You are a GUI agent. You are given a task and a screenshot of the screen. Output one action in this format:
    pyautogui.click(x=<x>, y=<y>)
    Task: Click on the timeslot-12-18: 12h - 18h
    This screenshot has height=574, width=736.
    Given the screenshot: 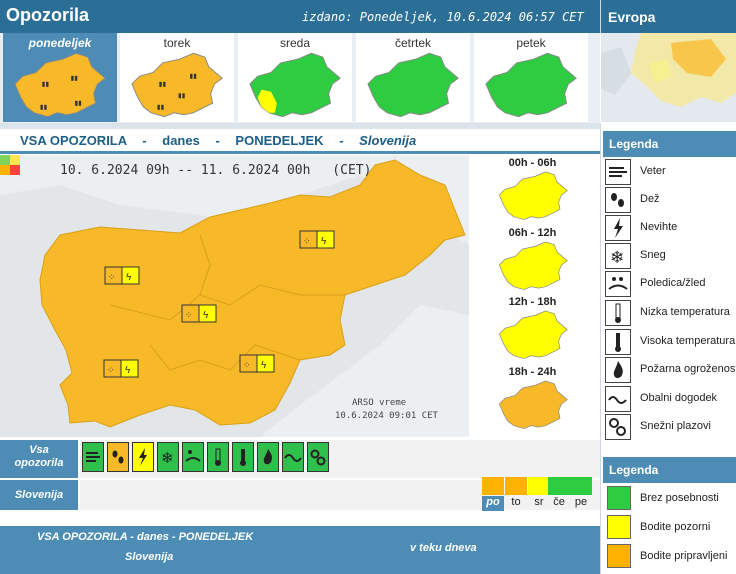 What is the action you would take?
    pyautogui.click(x=532, y=327)
    